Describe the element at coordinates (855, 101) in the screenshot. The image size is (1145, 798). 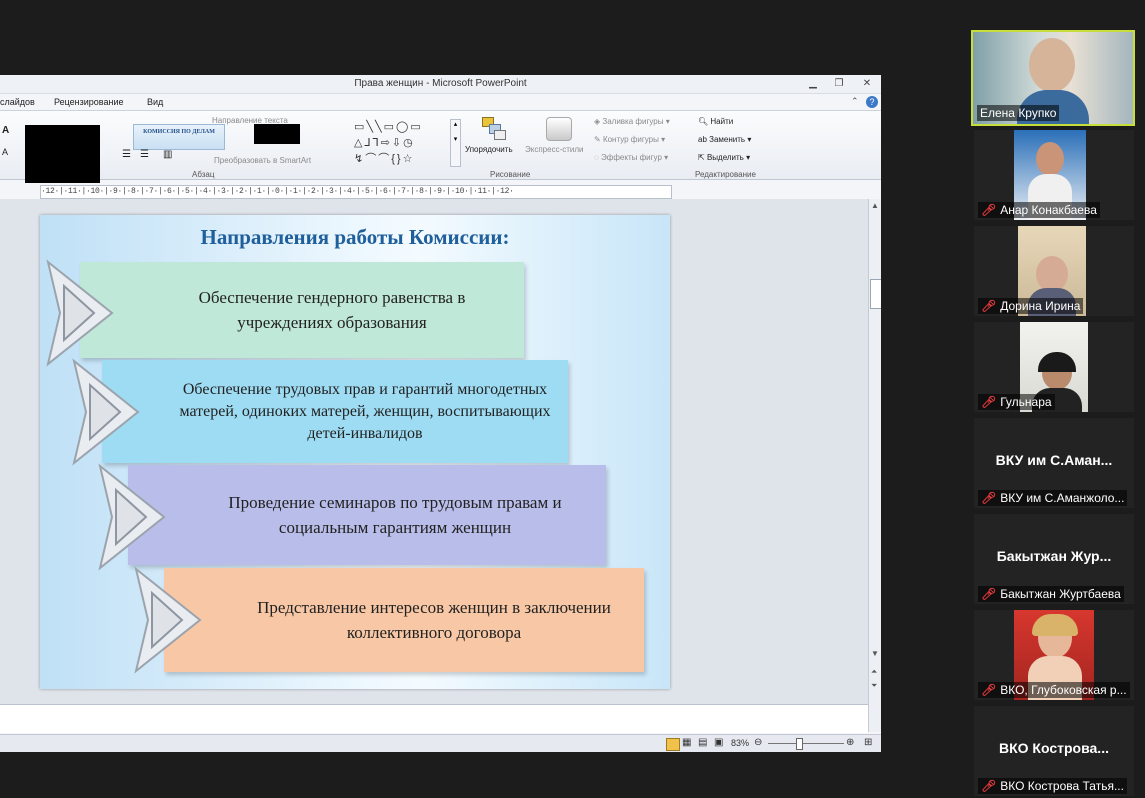
I see `minimize-ribbon-icon: ⌃` at that location.